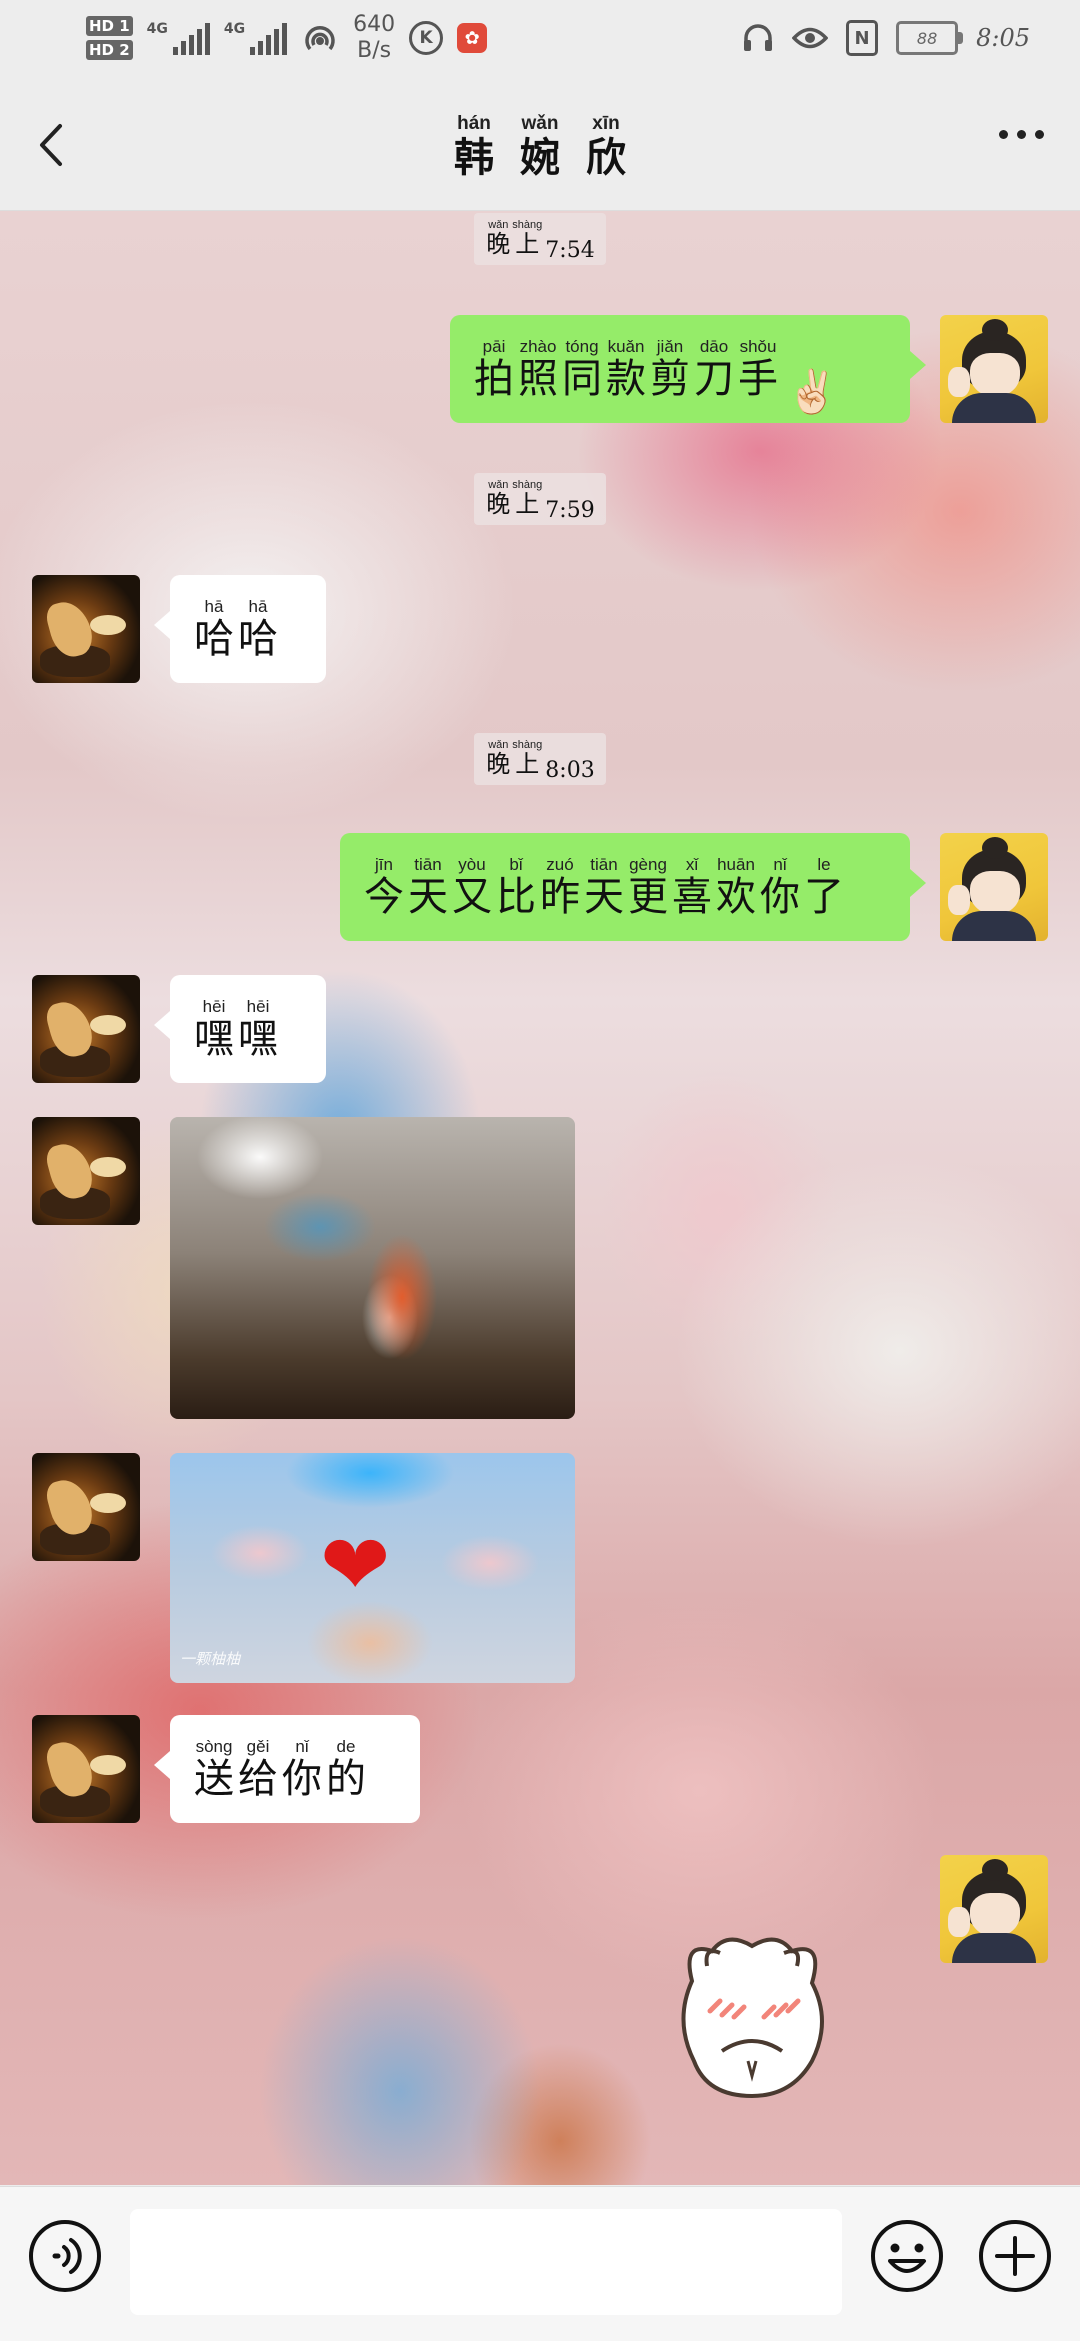 Image resolution: width=1080 pixels, height=2341 pixels. What do you see at coordinates (824, 887) in the screenshot?
I see `ruby-char: le 了` at bounding box center [824, 887].